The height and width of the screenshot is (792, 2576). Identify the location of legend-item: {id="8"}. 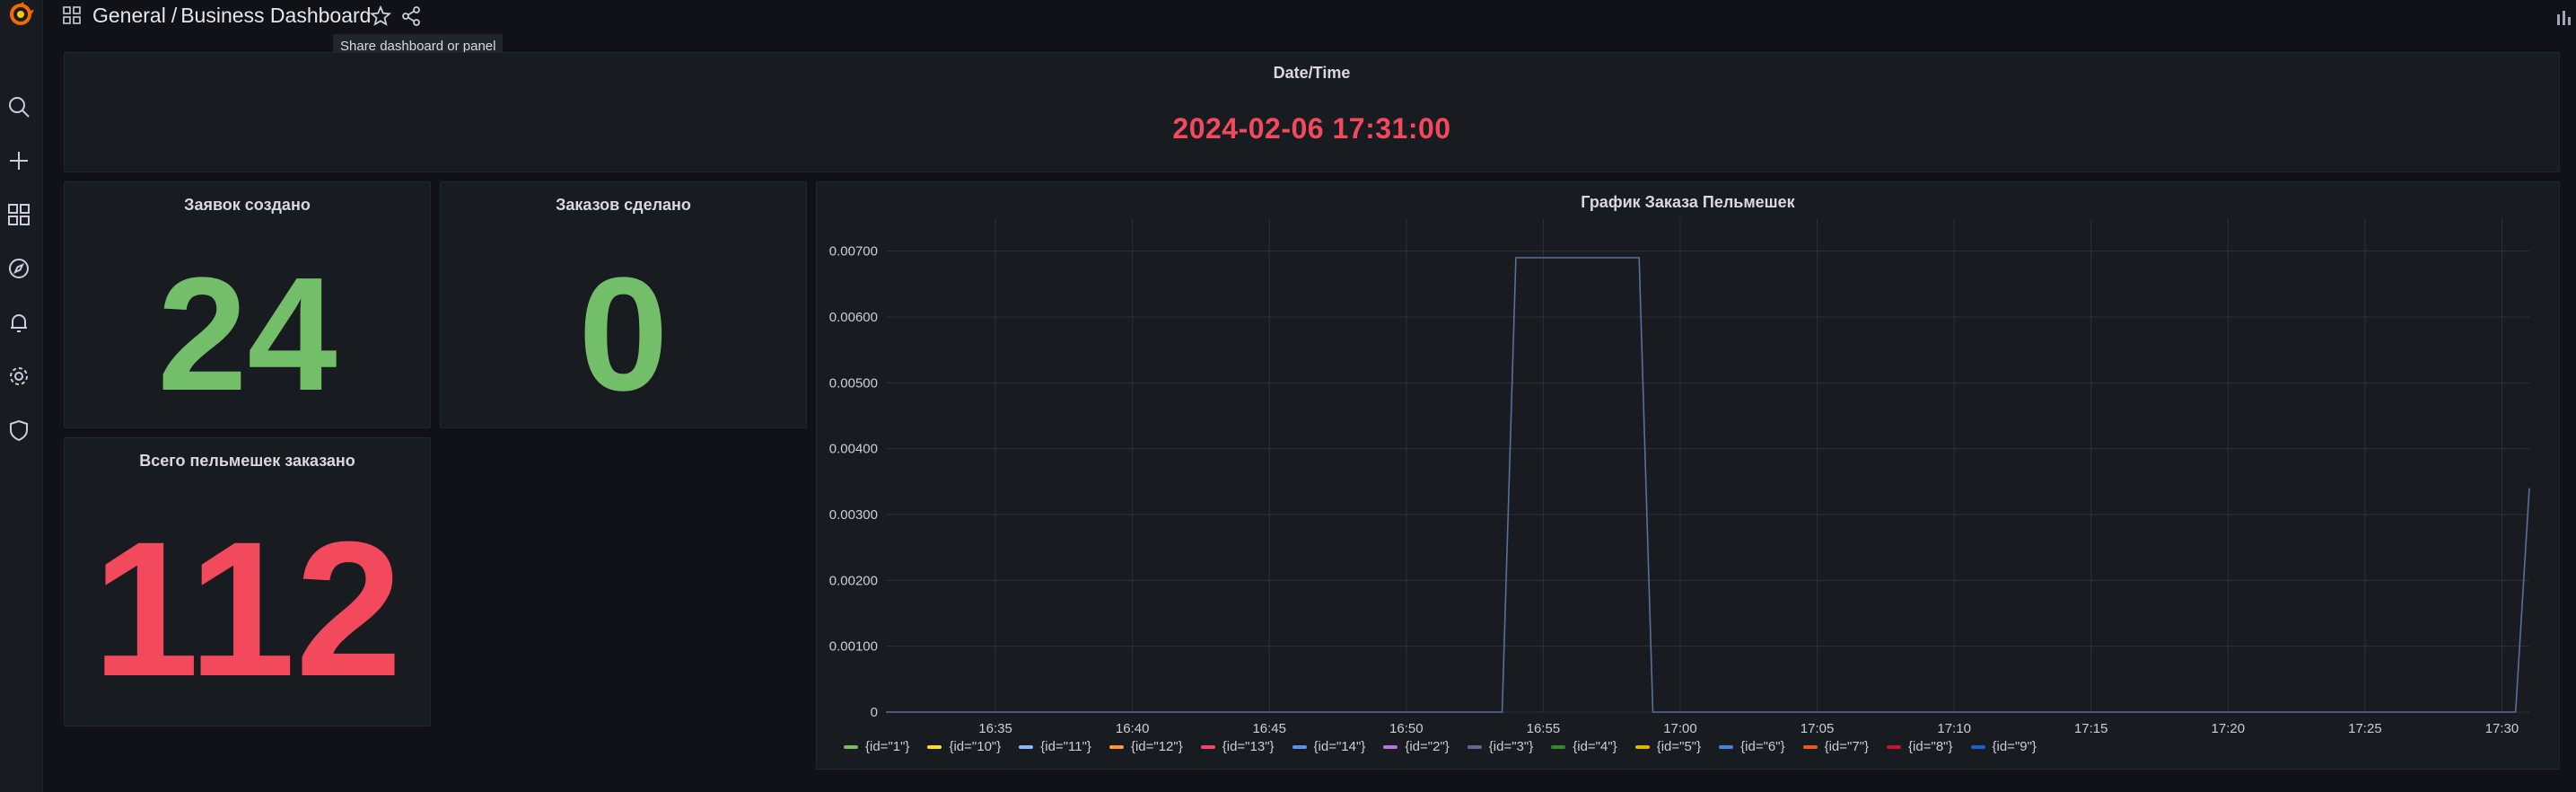
(1920, 746).